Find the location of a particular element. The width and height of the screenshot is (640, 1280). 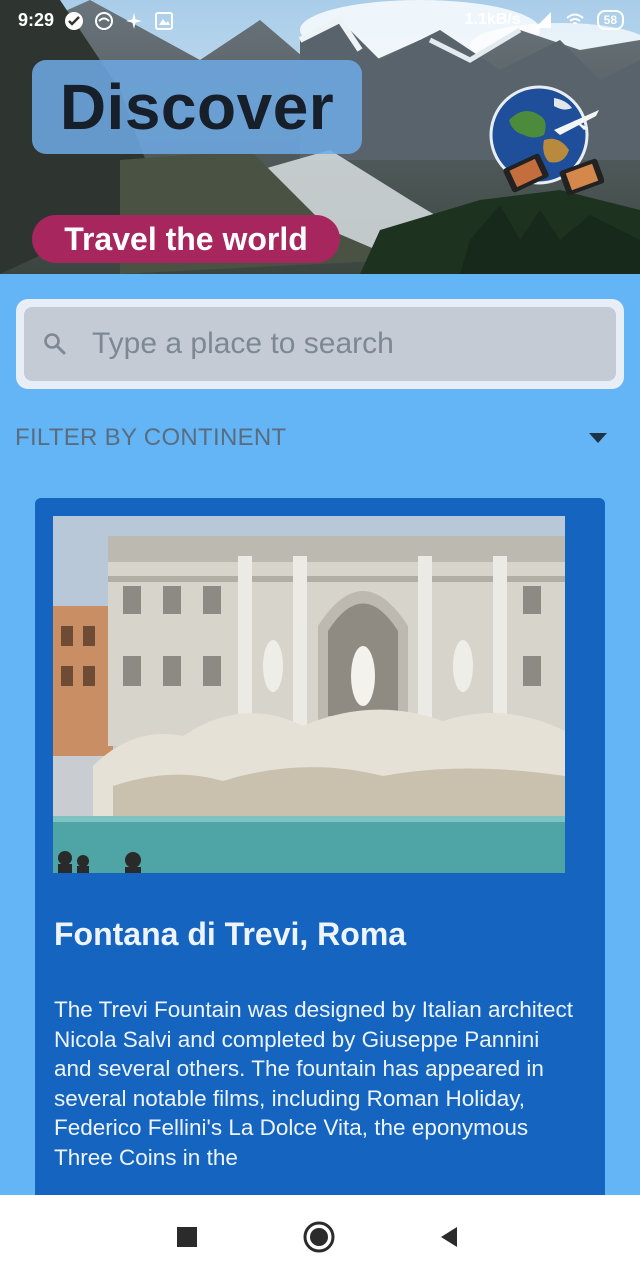

system-navigation-bar is located at coordinates (320, 1237).